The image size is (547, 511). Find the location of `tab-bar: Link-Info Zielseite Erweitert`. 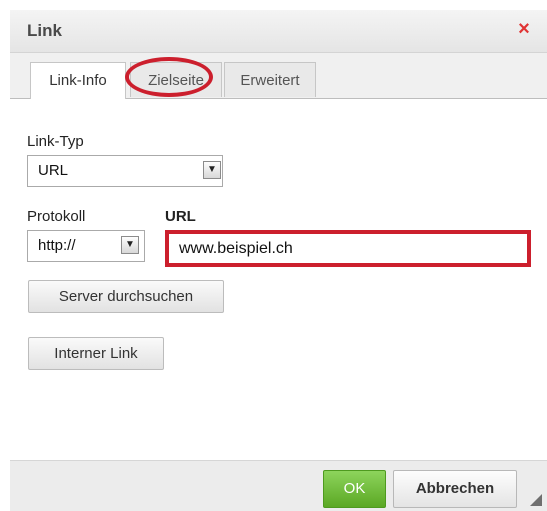

tab-bar: Link-Info Zielseite Erweitert is located at coordinates (278, 76).